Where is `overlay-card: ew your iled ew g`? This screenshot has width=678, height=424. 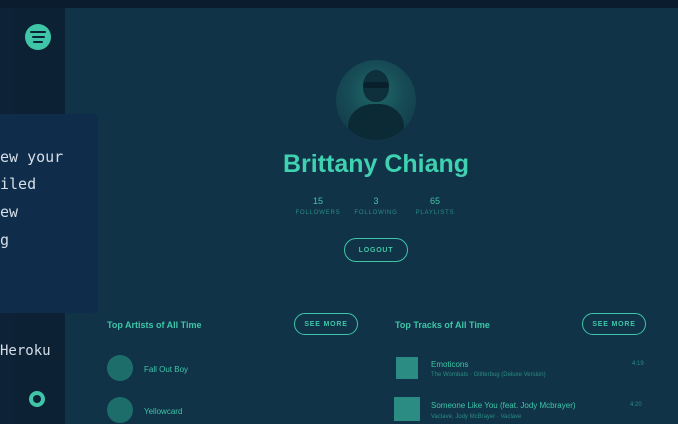 overlay-card: ew your iled ew g is located at coordinates (49, 213).